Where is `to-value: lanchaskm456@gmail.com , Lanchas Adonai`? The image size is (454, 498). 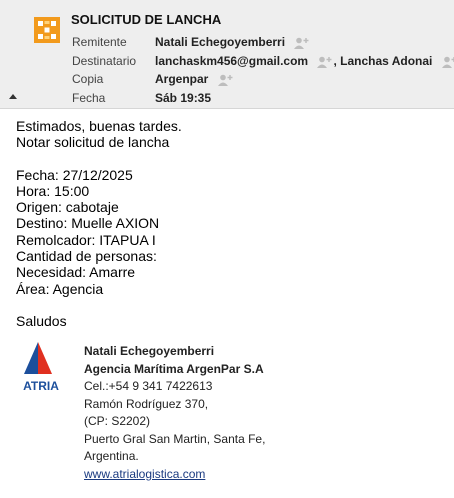 to-value: lanchaskm456@gmail.com , Lanchas Adonai is located at coordinates (304, 61).